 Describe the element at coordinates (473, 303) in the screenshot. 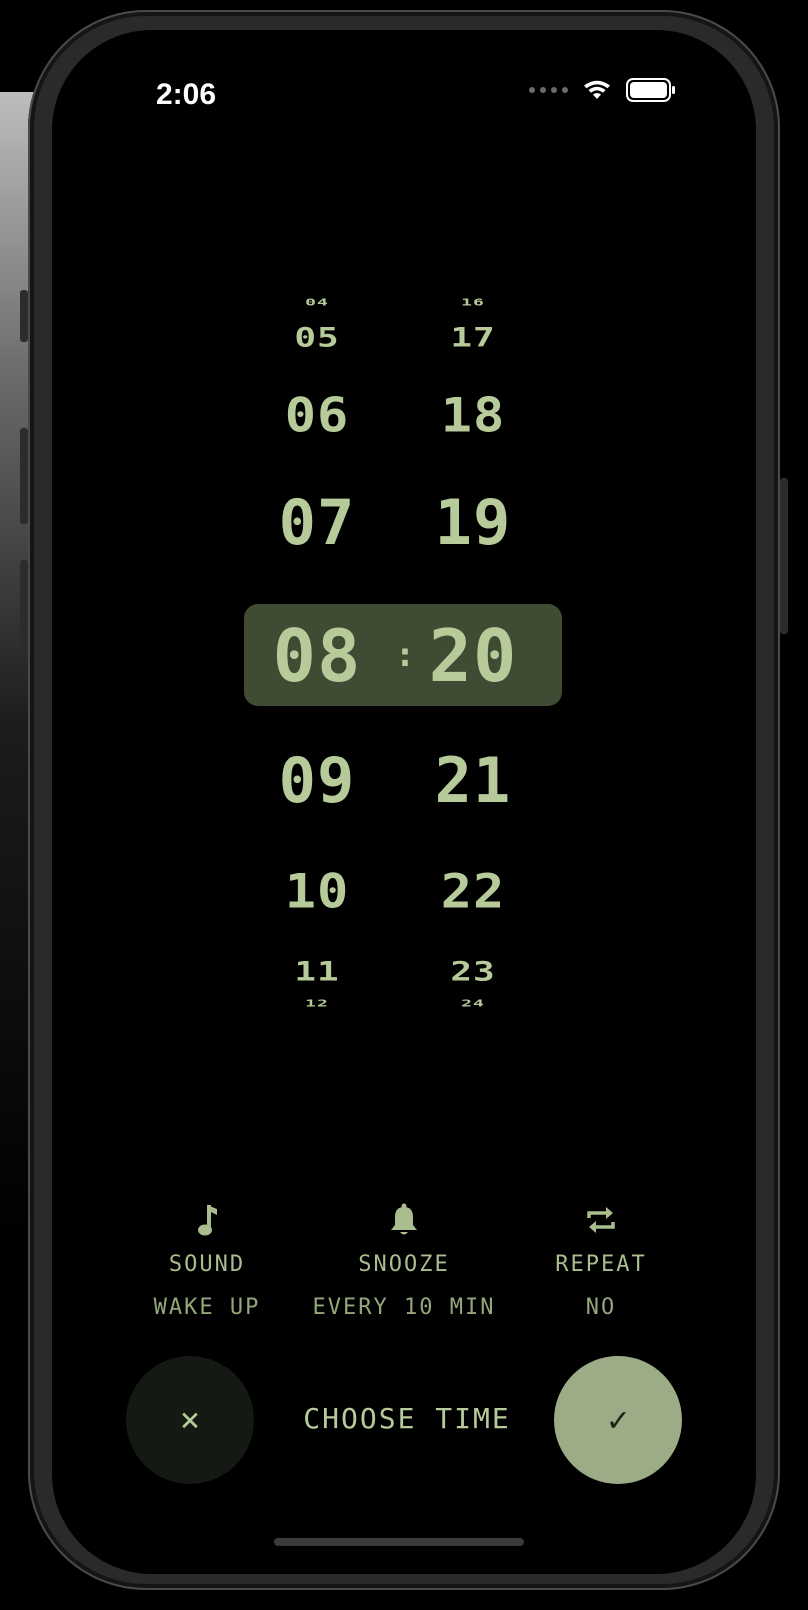

I see `minute-option: 16` at that location.